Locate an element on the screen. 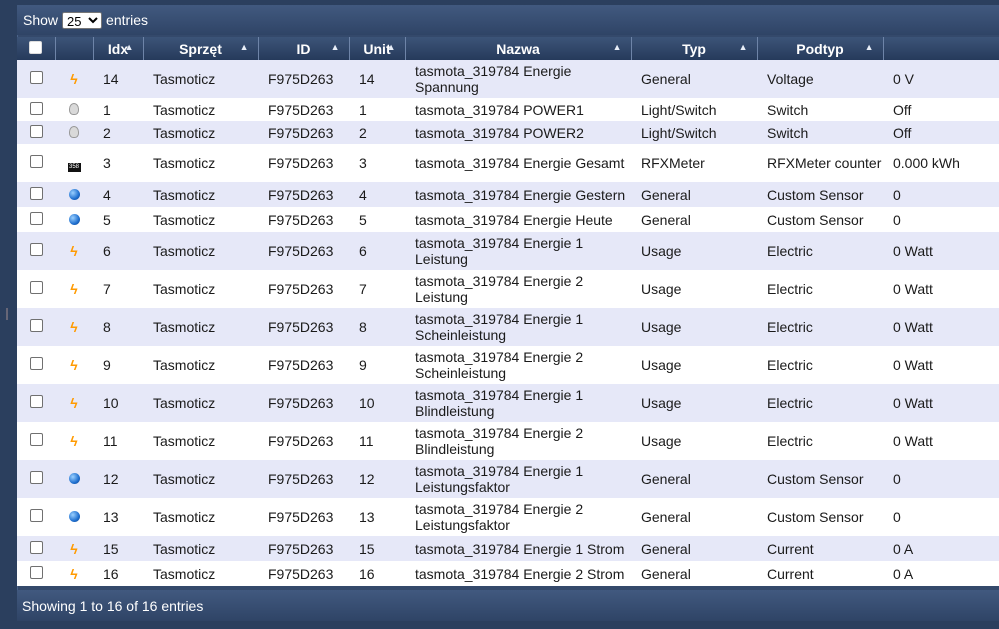 Image resolution: width=999 pixels, height=629 pixels. collapse-arrow-icon is located at coordinates (4, 314).